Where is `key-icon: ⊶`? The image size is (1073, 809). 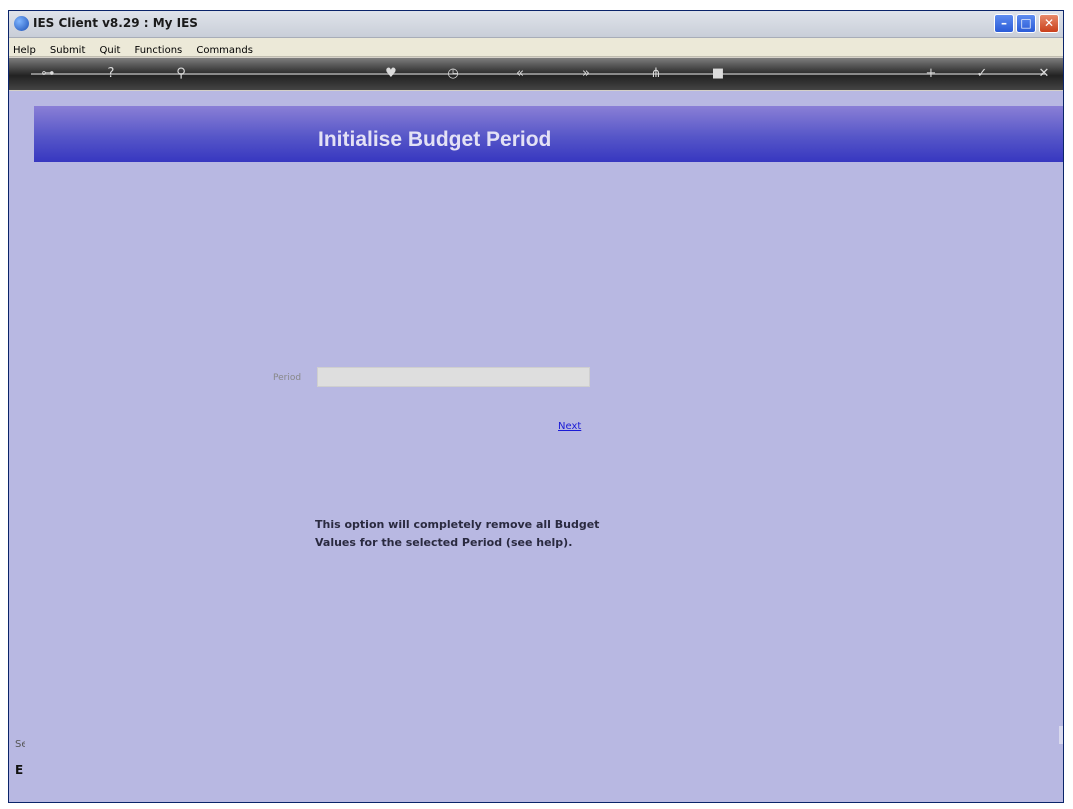 key-icon: ⊶ is located at coordinates (48, 74).